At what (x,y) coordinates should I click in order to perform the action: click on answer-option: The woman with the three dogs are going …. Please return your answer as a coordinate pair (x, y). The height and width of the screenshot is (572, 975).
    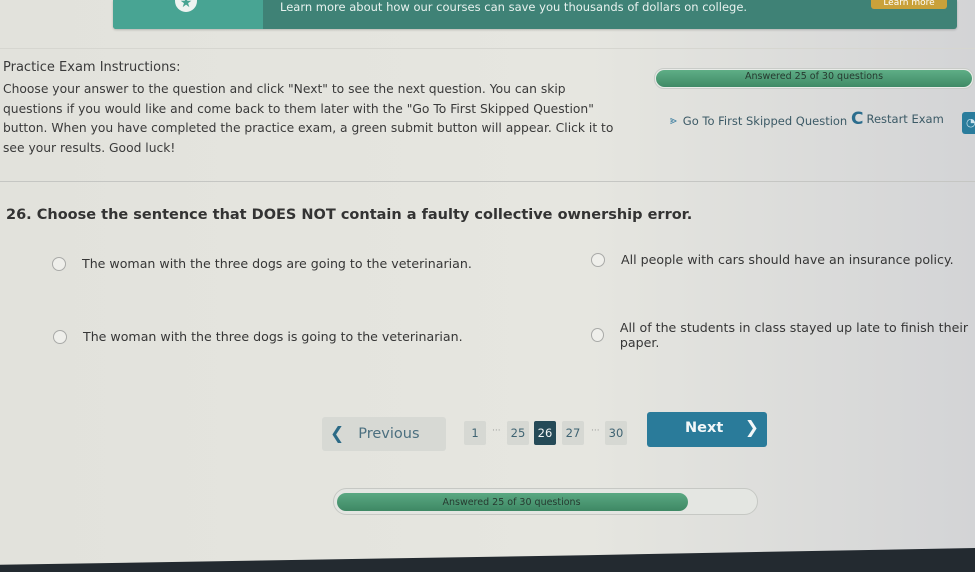
    Looking at the image, I should click on (262, 263).